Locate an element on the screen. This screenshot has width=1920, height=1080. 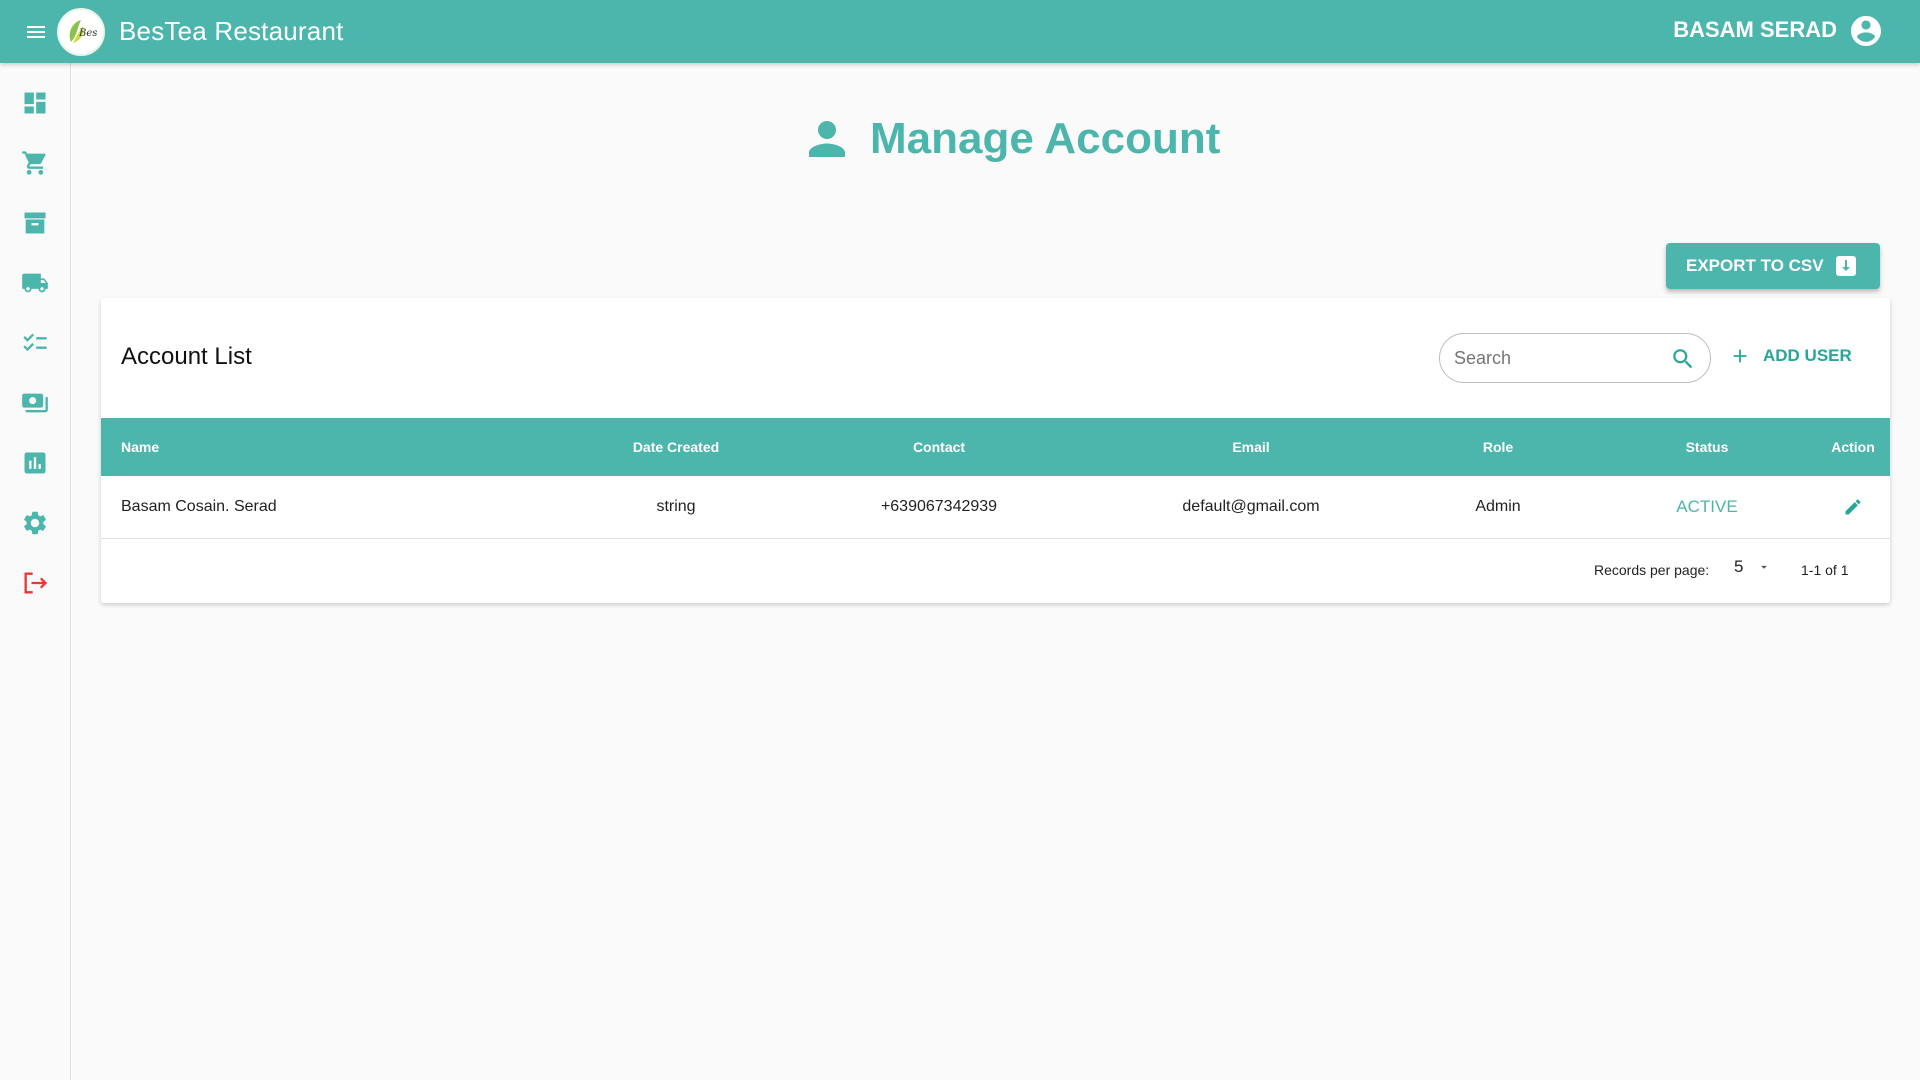
cell-date-created: string is located at coordinates (676, 506).